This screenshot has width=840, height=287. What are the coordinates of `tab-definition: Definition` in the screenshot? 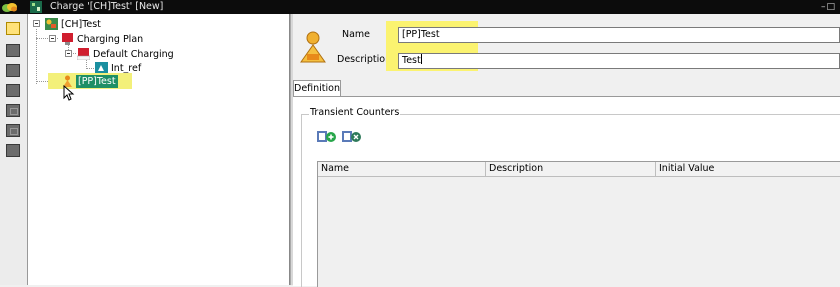 It's located at (317, 88).